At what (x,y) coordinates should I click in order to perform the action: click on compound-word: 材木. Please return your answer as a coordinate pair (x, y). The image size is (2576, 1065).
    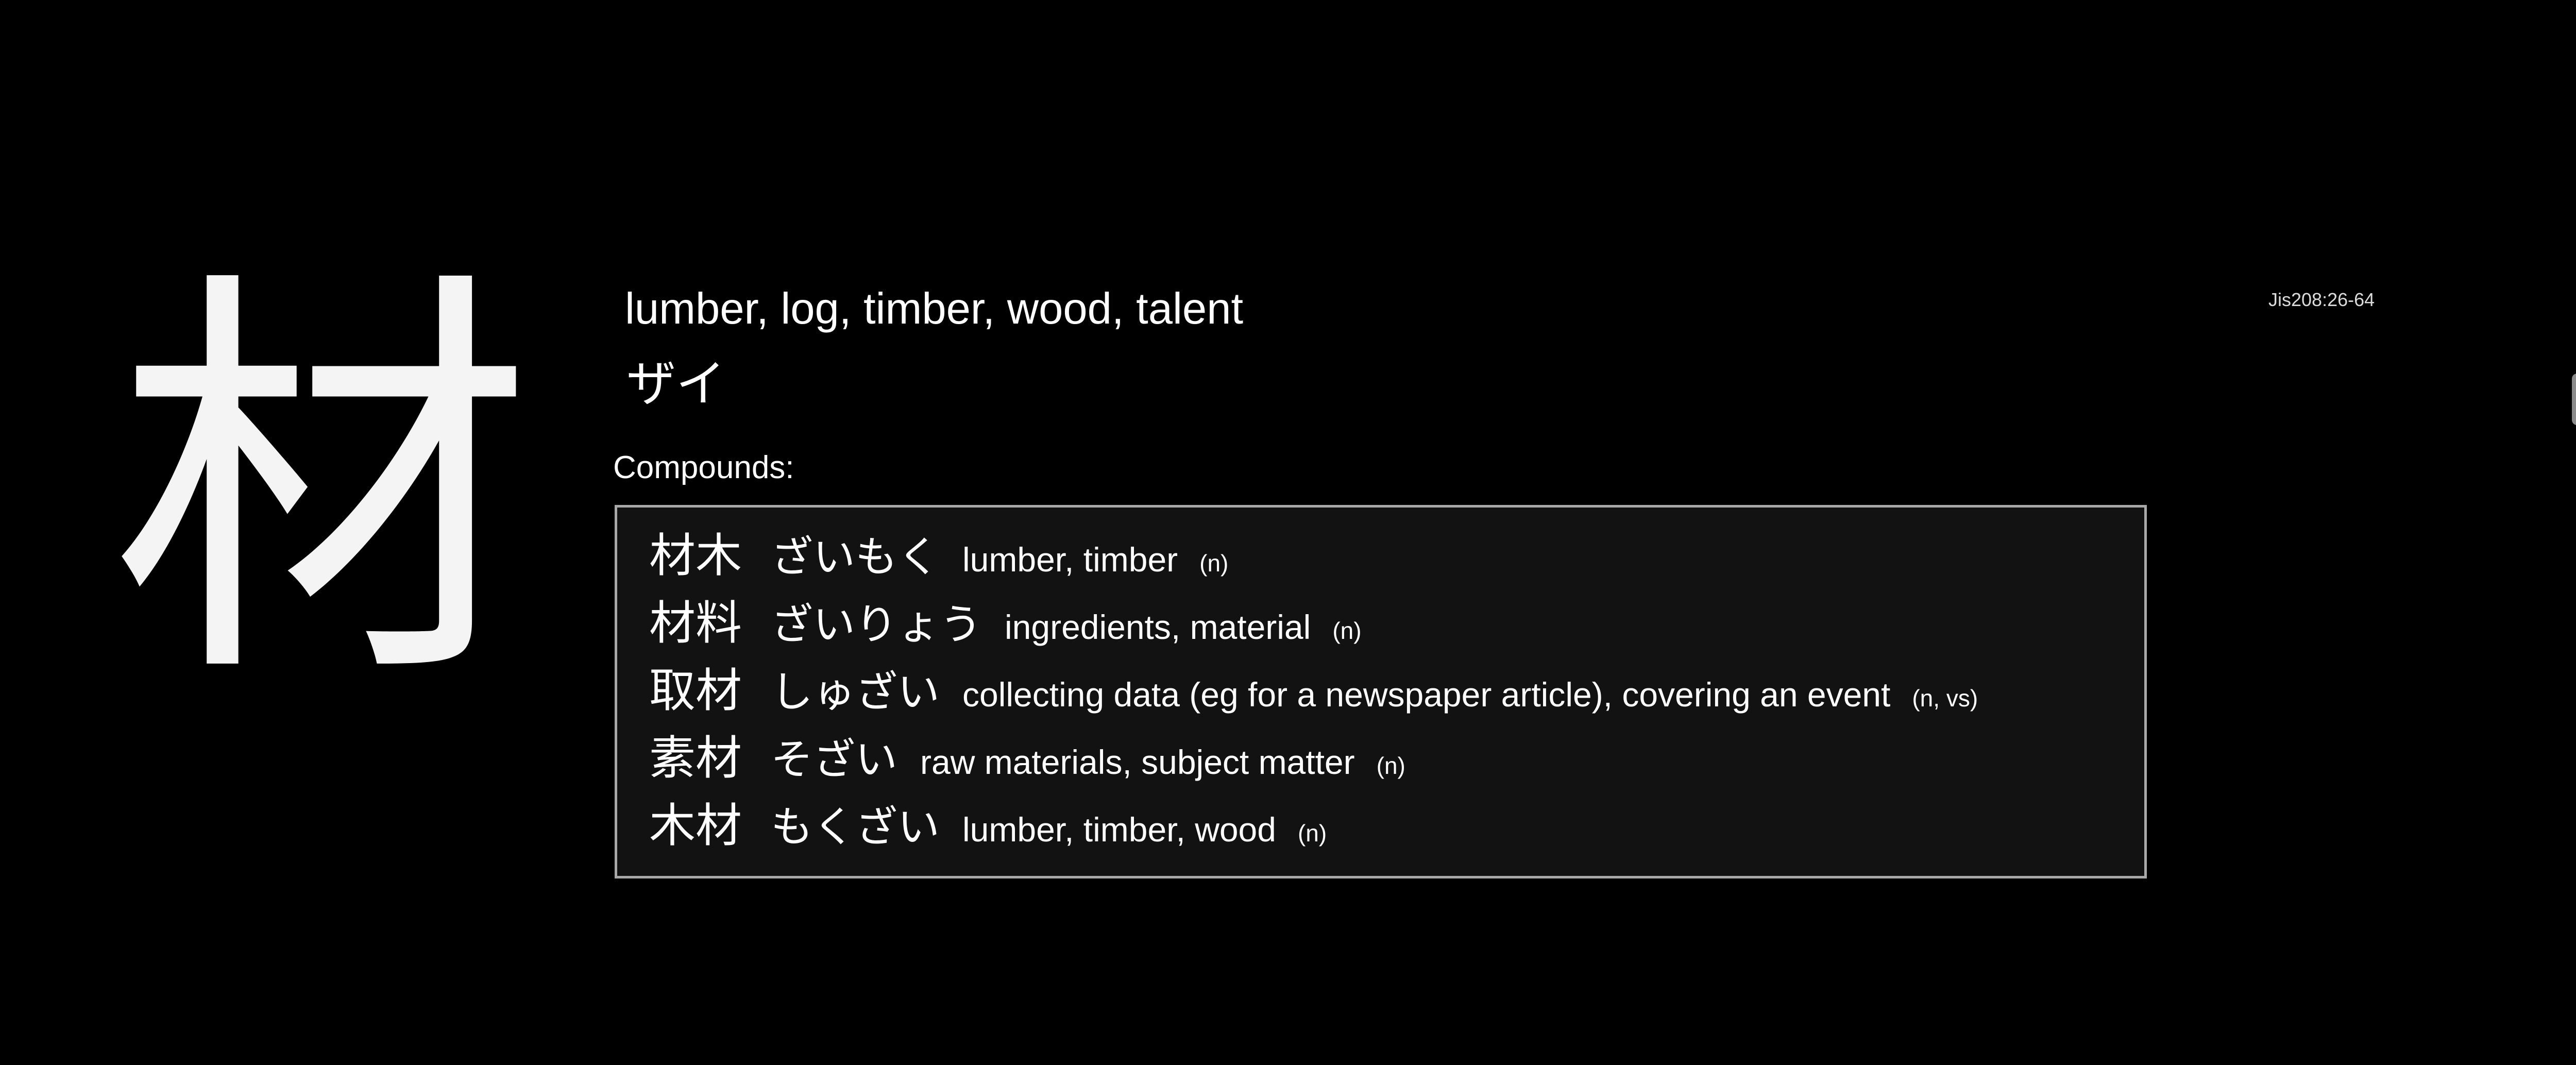
    Looking at the image, I should click on (695, 556).